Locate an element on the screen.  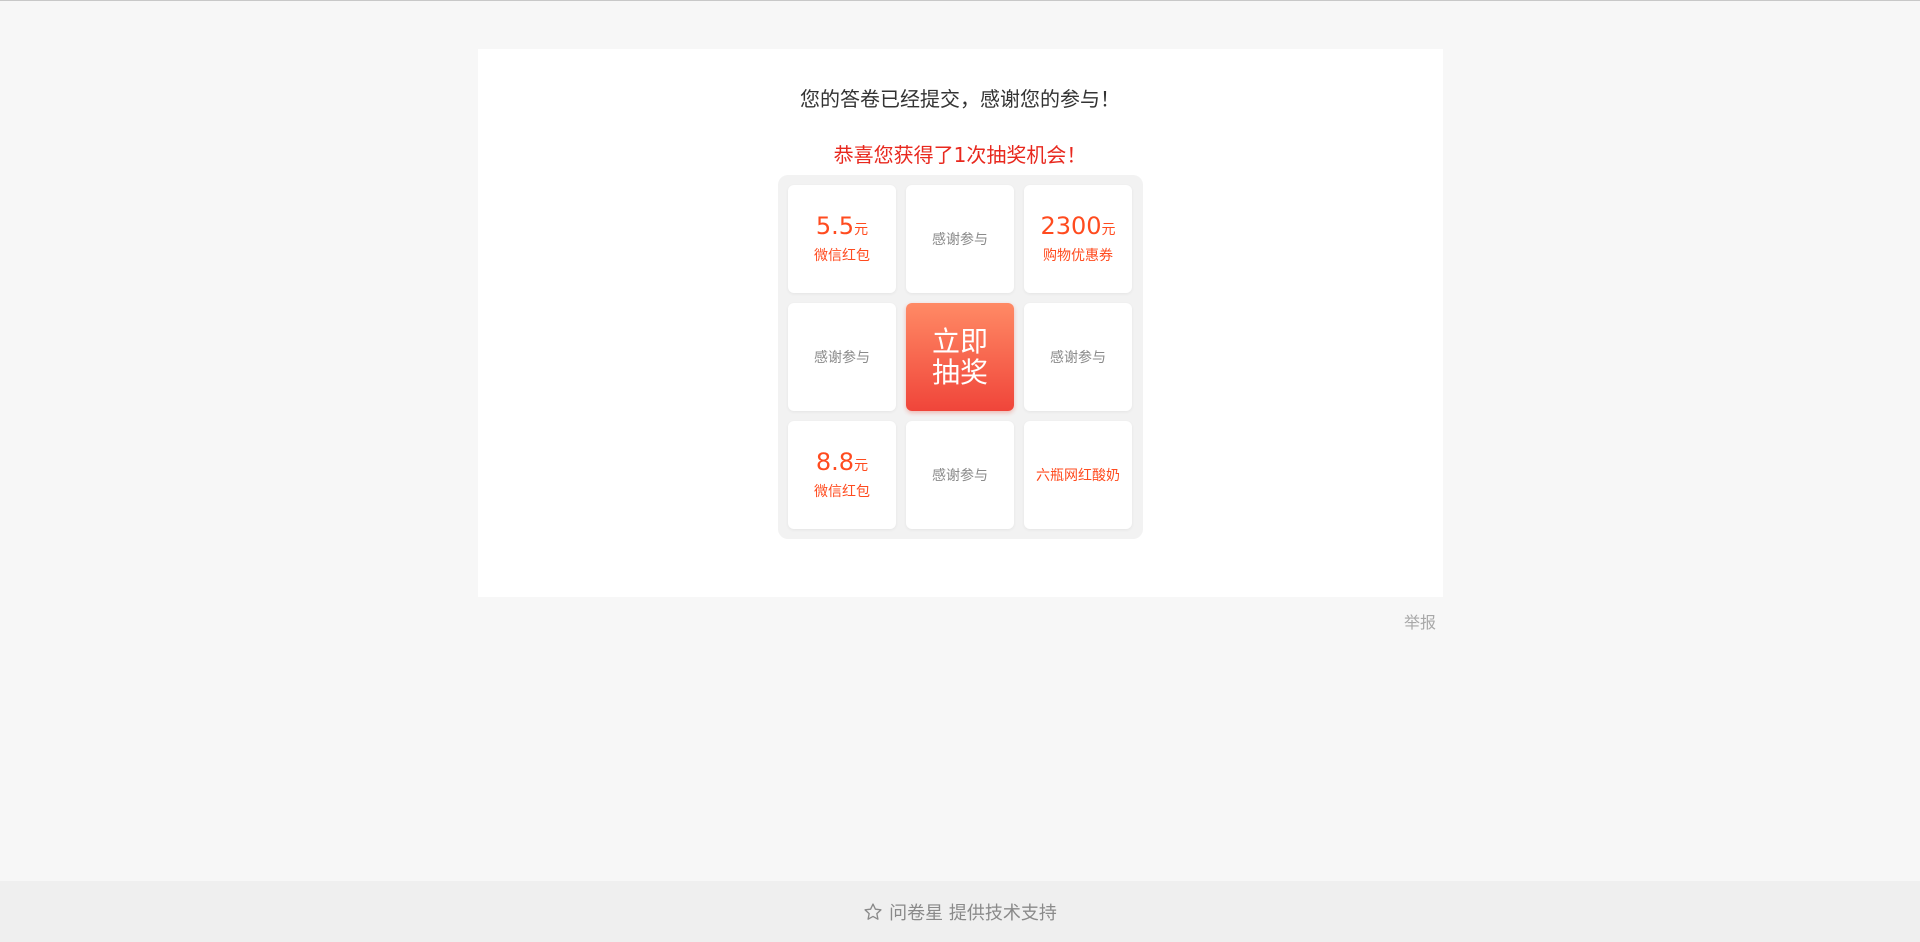
prize-amount: 2300元 is located at coordinates (1078, 226).